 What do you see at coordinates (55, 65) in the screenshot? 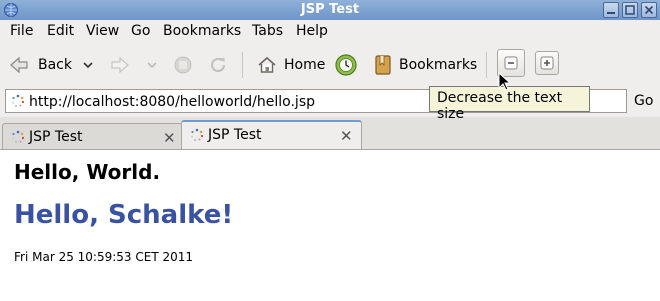
I see `back-label: Back` at bounding box center [55, 65].